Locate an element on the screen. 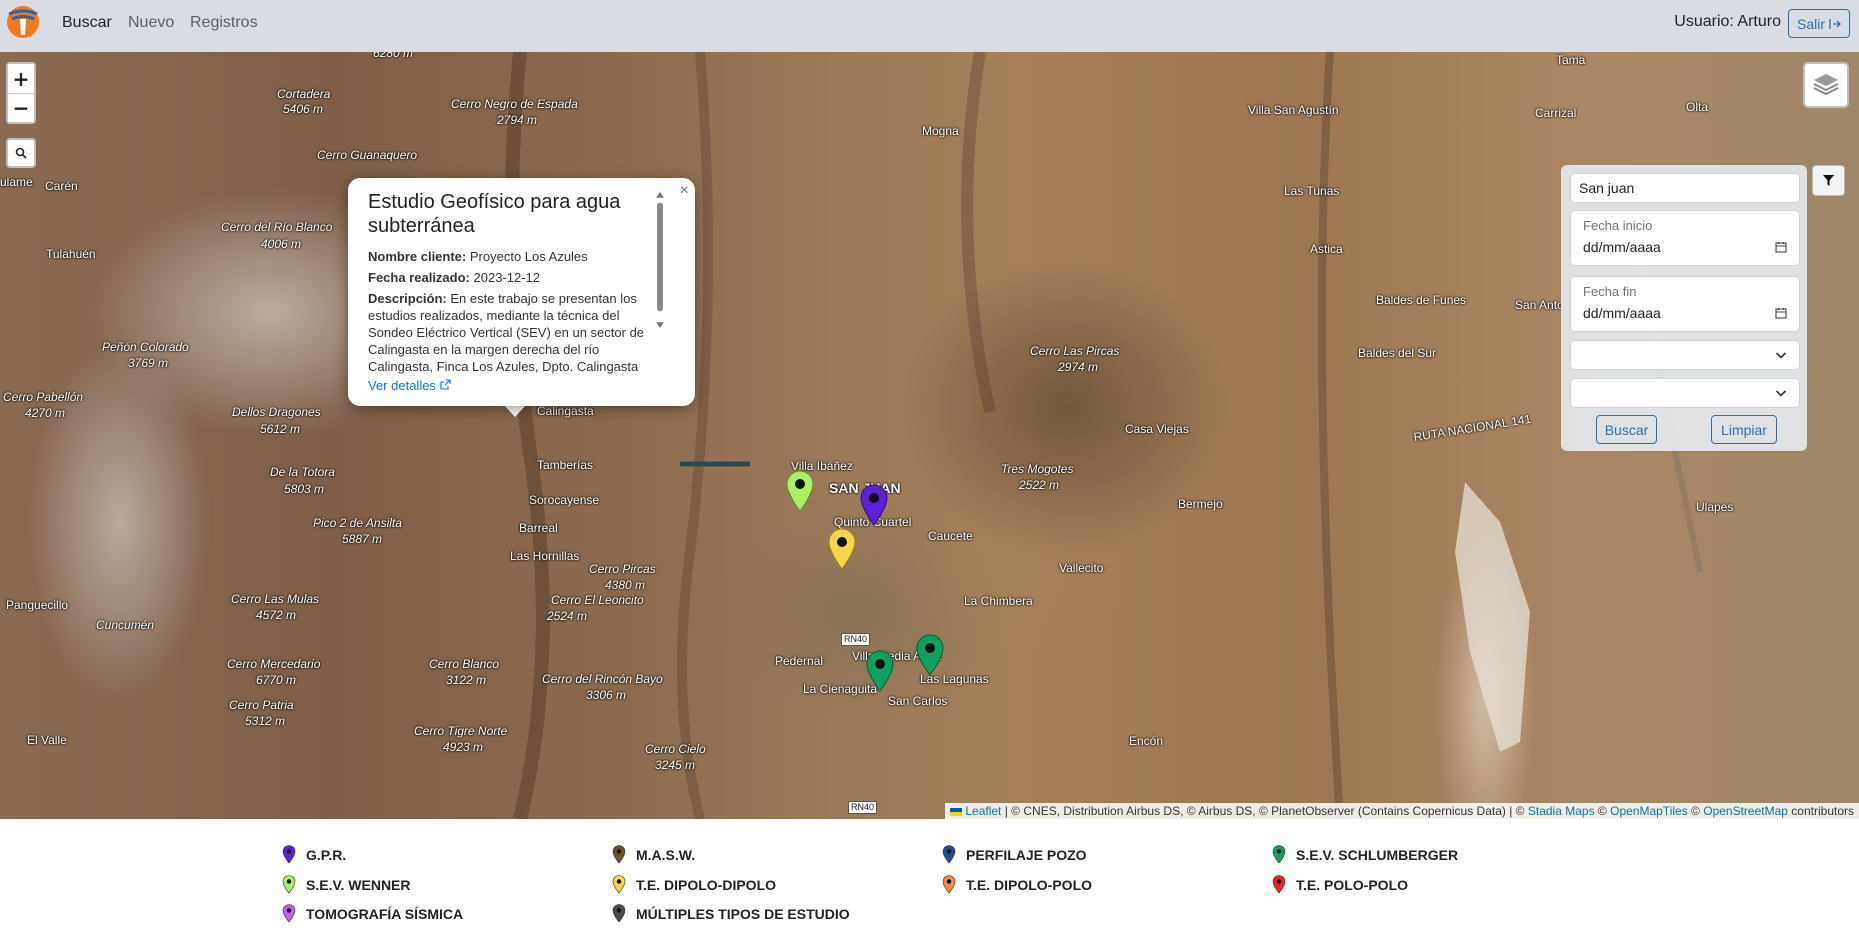  legend-label: G.P.R. is located at coordinates (326, 854).